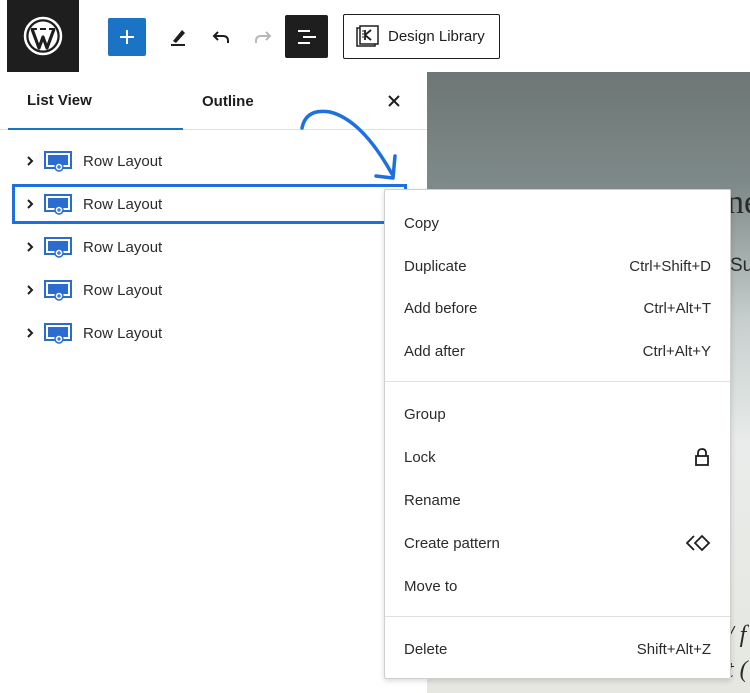  I want to click on plus-icon, so click(127, 37).